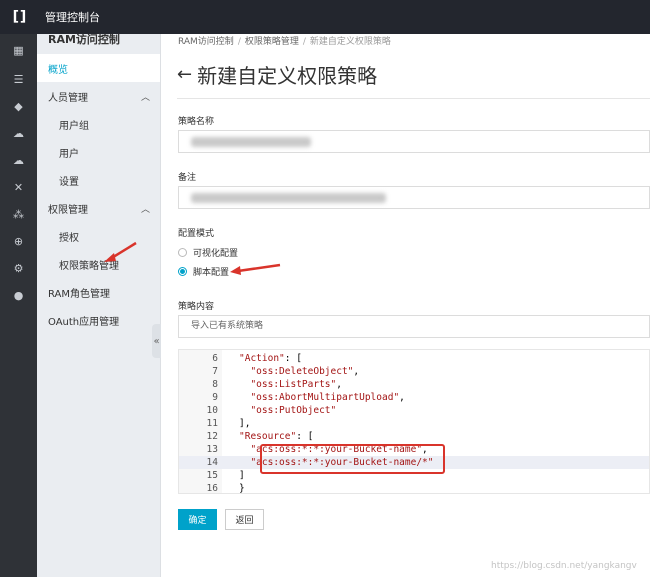 This screenshot has height=577, width=650. I want to click on code-line-text: "oss:ListParts",, so click(296, 384).